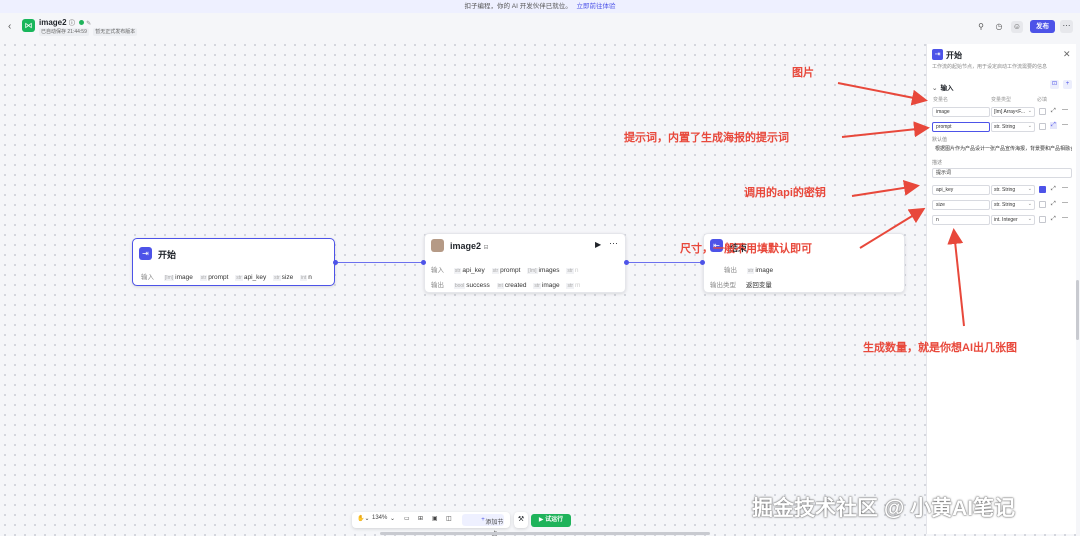 This screenshot has width=1080, height=536. Describe the element at coordinates (885, 188) in the screenshot. I see `arrow-api-key` at that location.